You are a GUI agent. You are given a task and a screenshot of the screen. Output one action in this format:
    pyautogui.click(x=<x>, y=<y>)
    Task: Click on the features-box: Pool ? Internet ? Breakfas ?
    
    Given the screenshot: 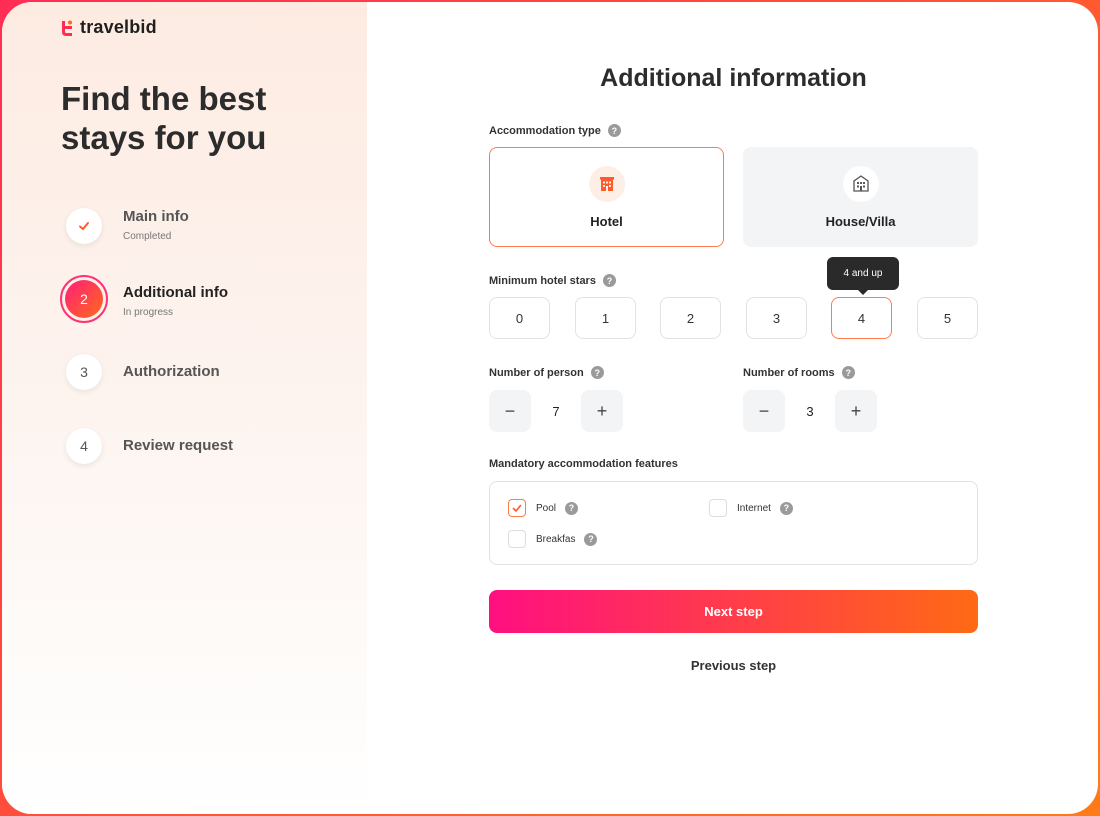 What is the action you would take?
    pyautogui.click(x=733, y=523)
    